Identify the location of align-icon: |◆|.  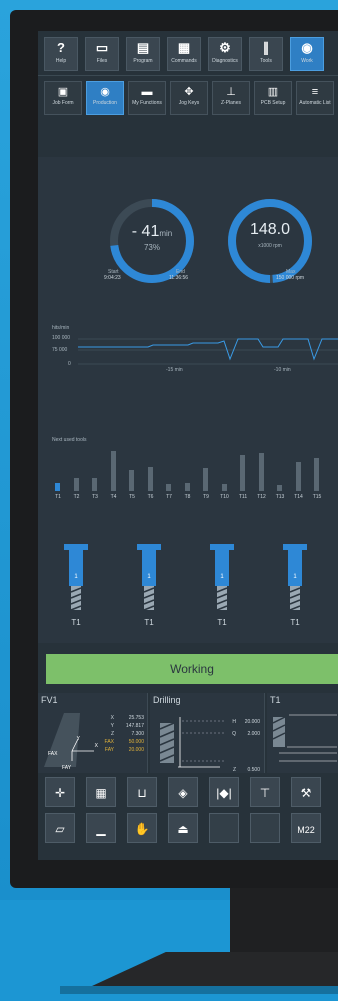
(224, 793).